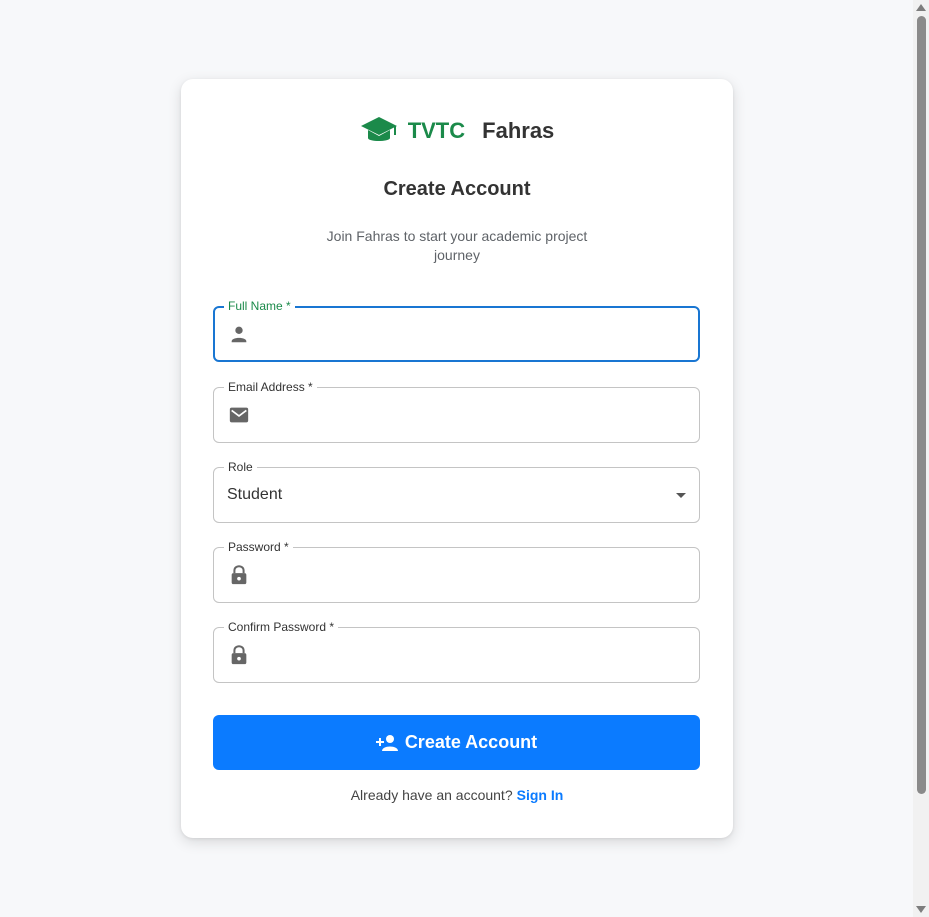 The height and width of the screenshot is (917, 929). I want to click on password-input, so click(470, 575).